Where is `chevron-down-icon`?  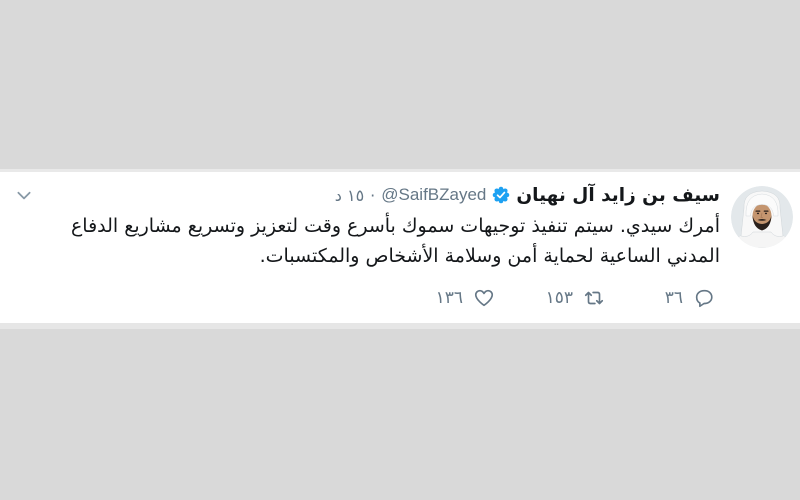
chevron-down-icon is located at coordinates (24, 195).